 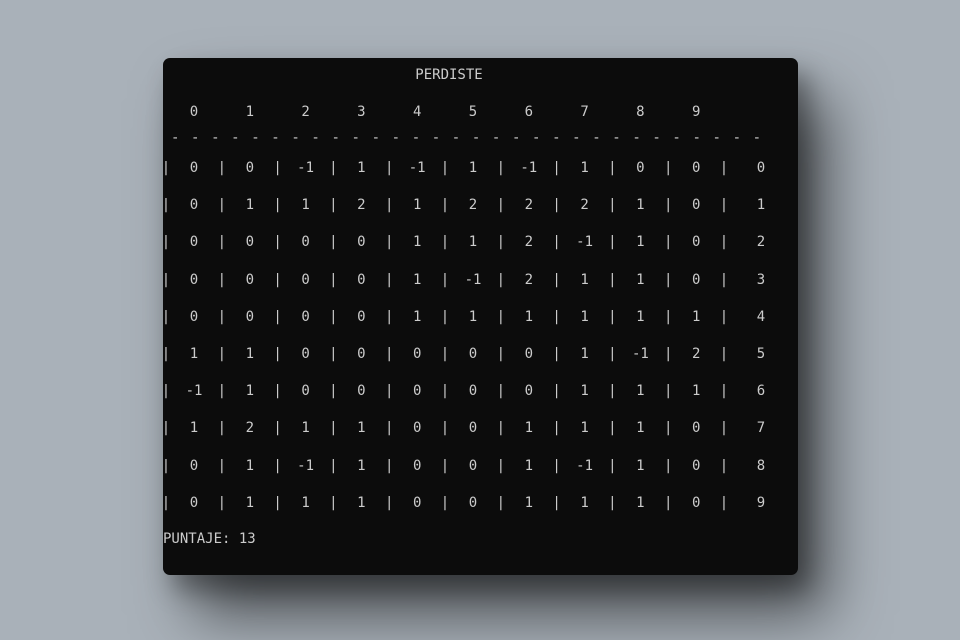 What do you see at coordinates (305, 112) in the screenshot?
I see `column-header: 2` at bounding box center [305, 112].